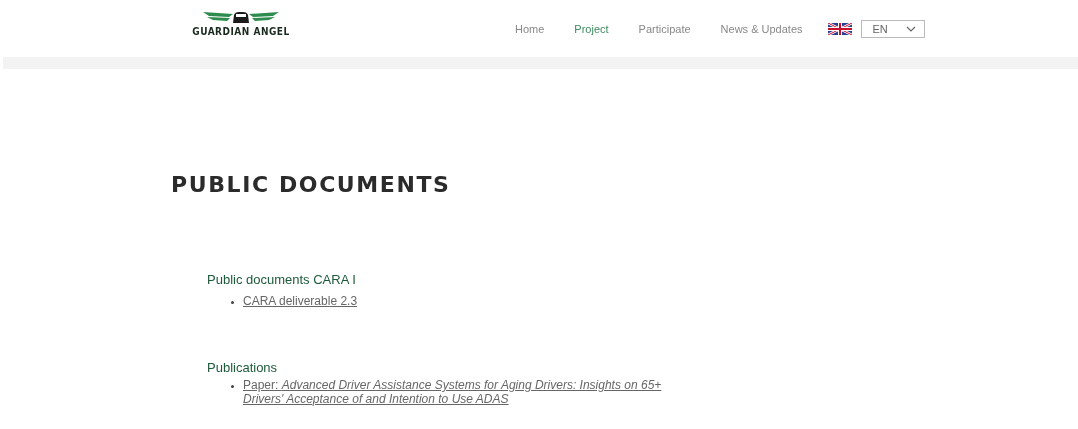 This screenshot has height=429, width=1078. What do you see at coordinates (664, 28) in the screenshot?
I see `nav-link: Participate` at bounding box center [664, 28].